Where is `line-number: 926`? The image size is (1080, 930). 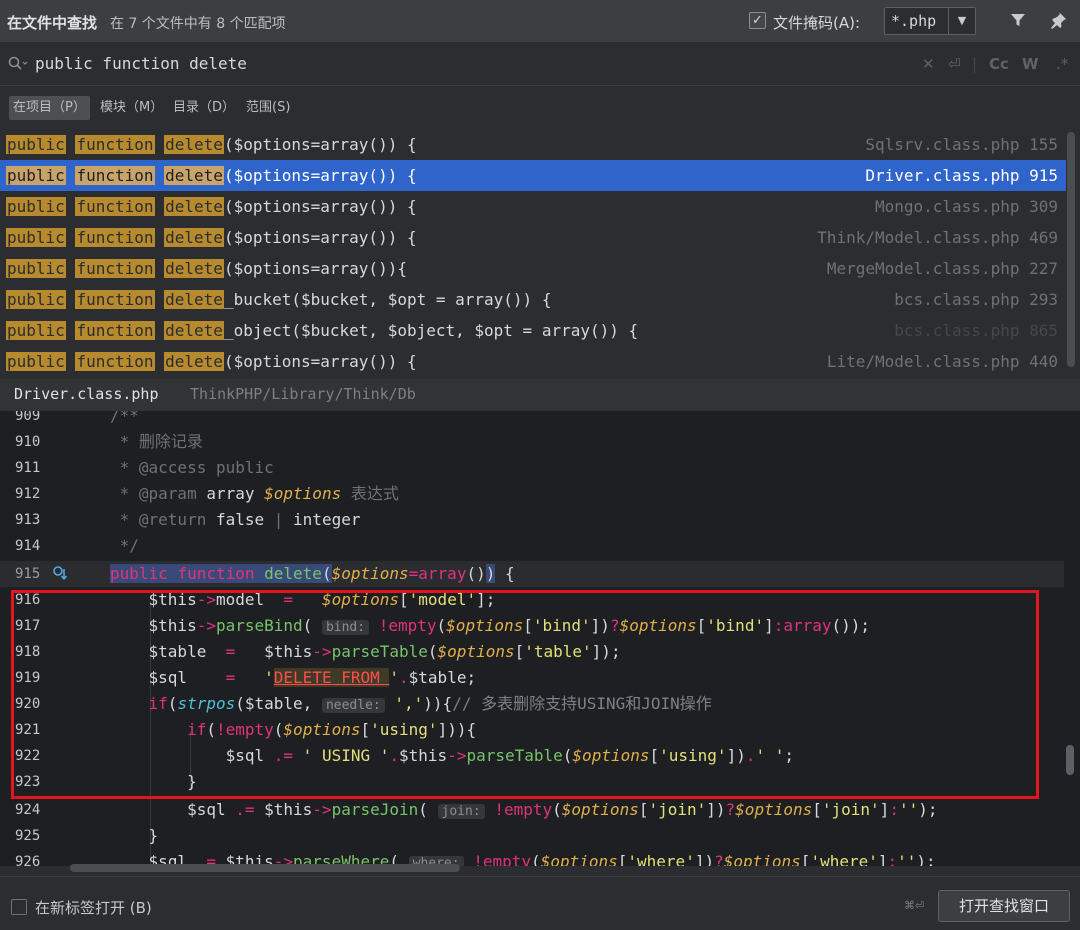
line-number: 926 is located at coordinates (28, 860).